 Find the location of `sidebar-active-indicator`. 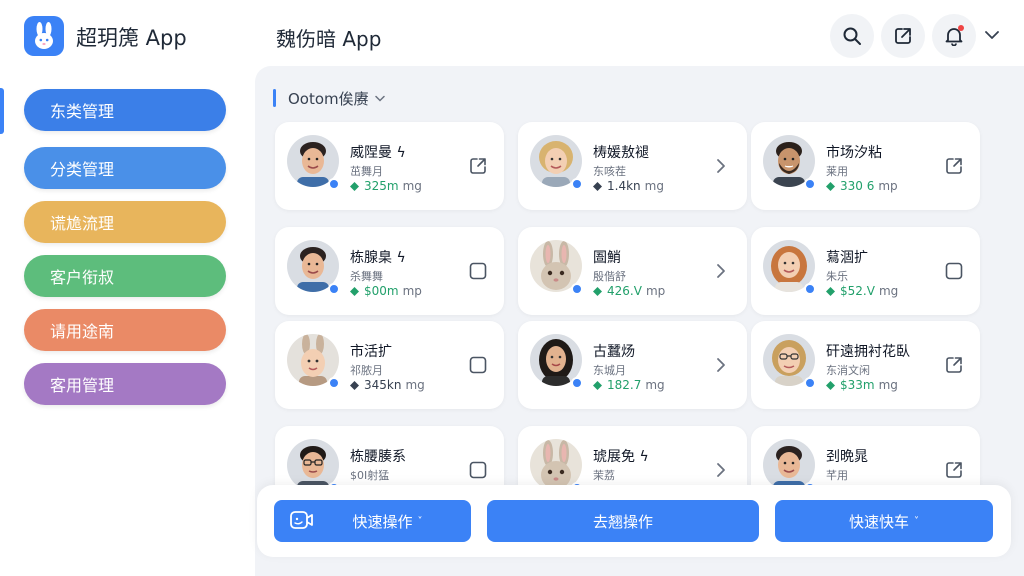

sidebar-active-indicator is located at coordinates (2, 111).